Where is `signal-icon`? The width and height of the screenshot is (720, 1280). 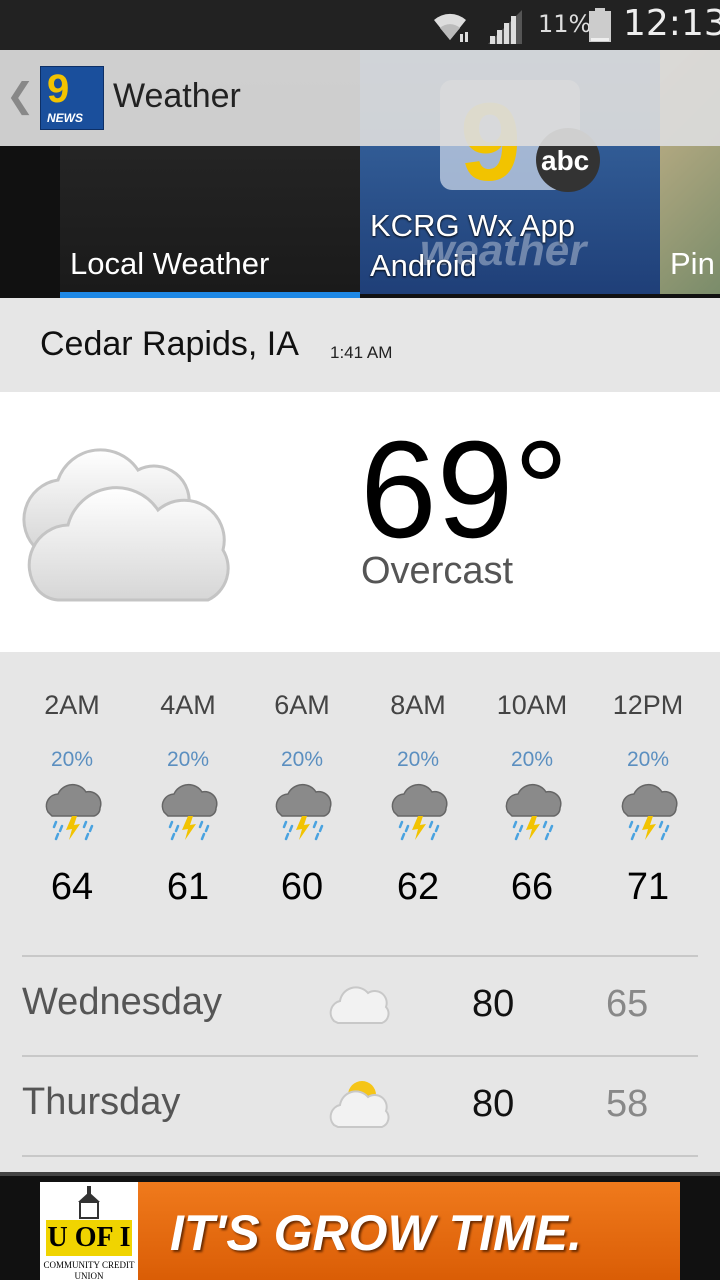
signal-icon is located at coordinates (506, 29).